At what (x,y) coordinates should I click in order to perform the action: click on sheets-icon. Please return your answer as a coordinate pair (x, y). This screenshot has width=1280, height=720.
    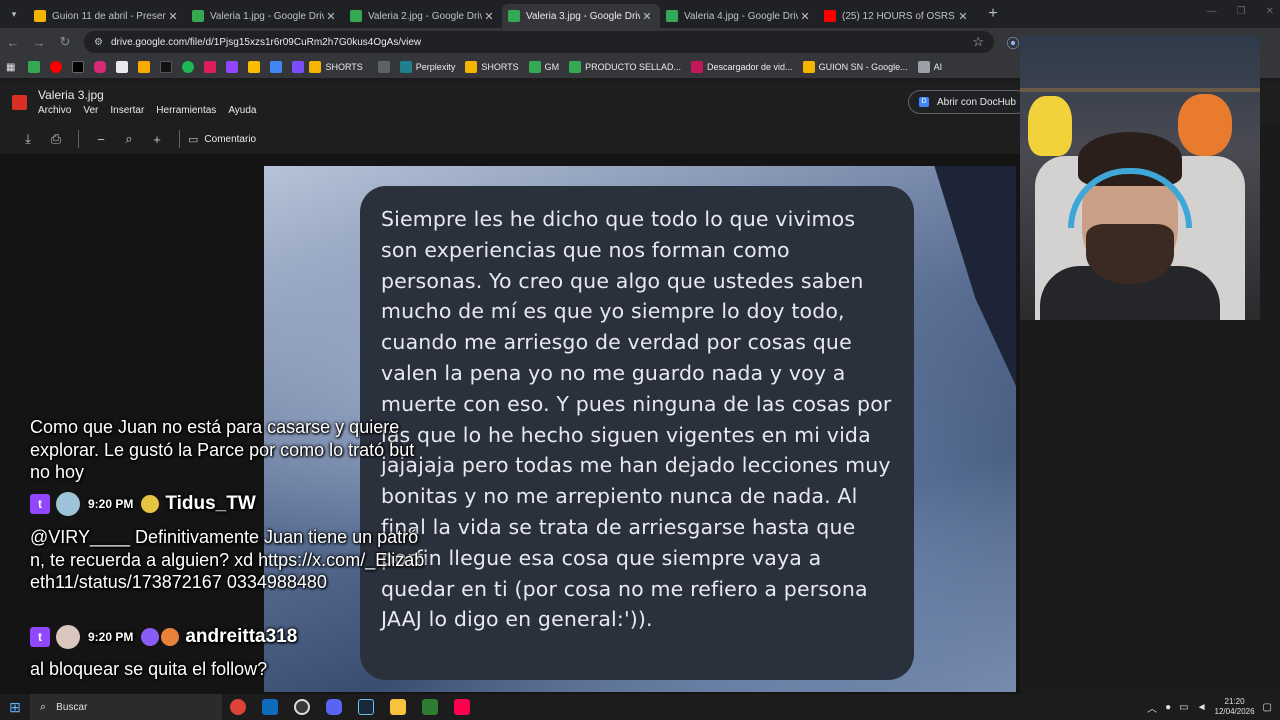
    Looking at the image, I should click on (34, 67).